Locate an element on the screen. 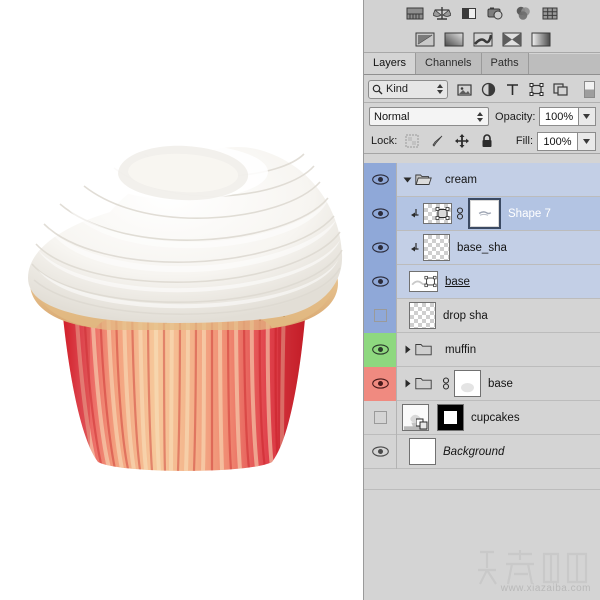 This screenshot has height=600, width=600. filter-kind-select: Kind is located at coordinates (408, 89).